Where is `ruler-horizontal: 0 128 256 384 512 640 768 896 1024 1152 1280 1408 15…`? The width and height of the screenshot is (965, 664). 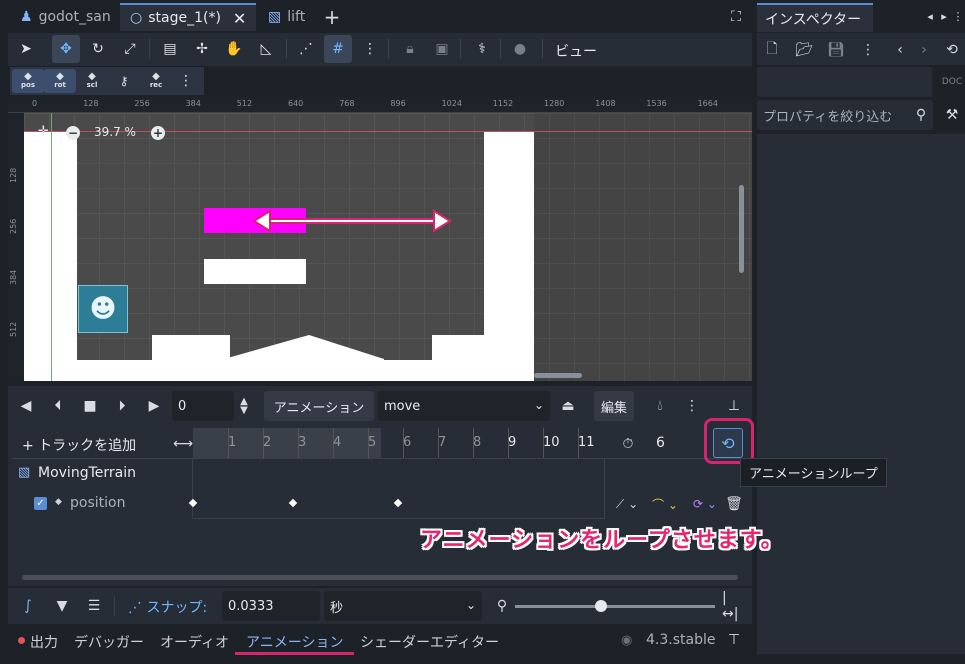 ruler-horizontal: 0 128 256 384 512 640 768 896 1024 1152 1280 1408 15… is located at coordinates (380, 105).